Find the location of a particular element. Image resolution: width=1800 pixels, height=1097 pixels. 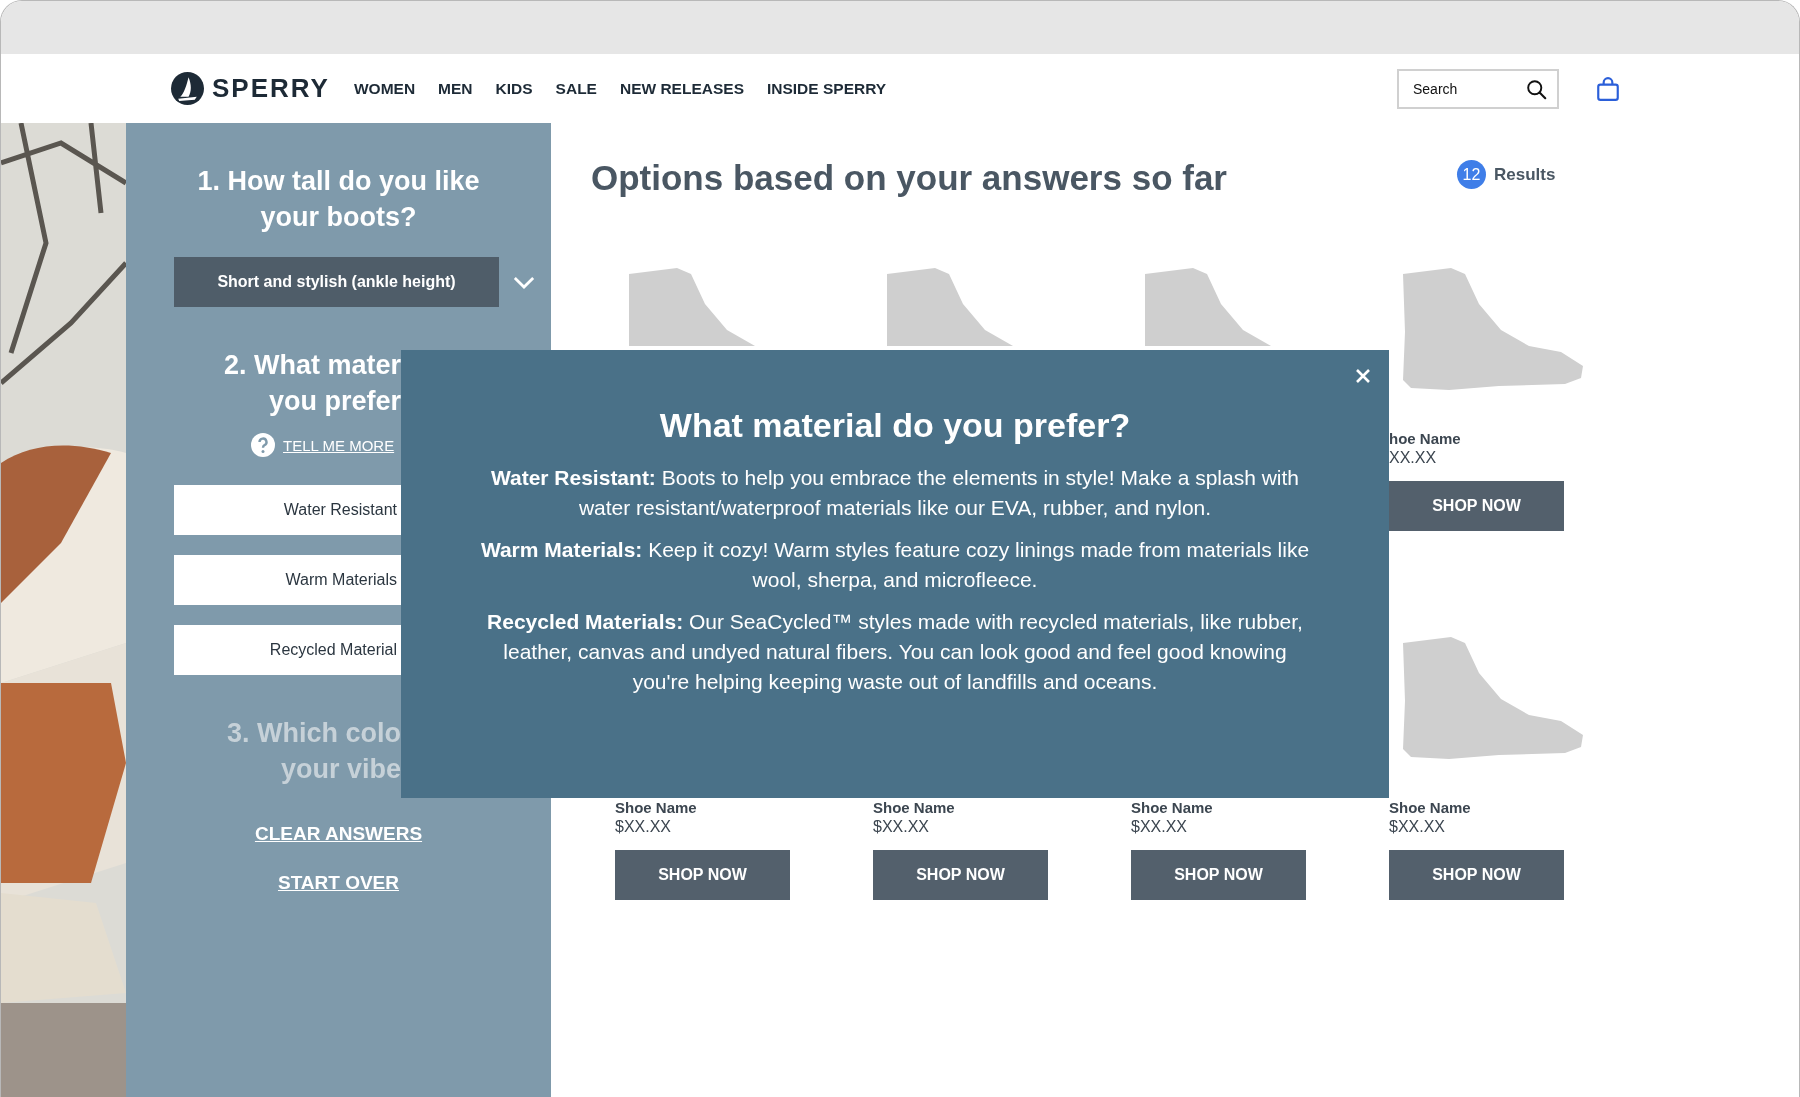

chevron-down-icon is located at coordinates (524, 282).